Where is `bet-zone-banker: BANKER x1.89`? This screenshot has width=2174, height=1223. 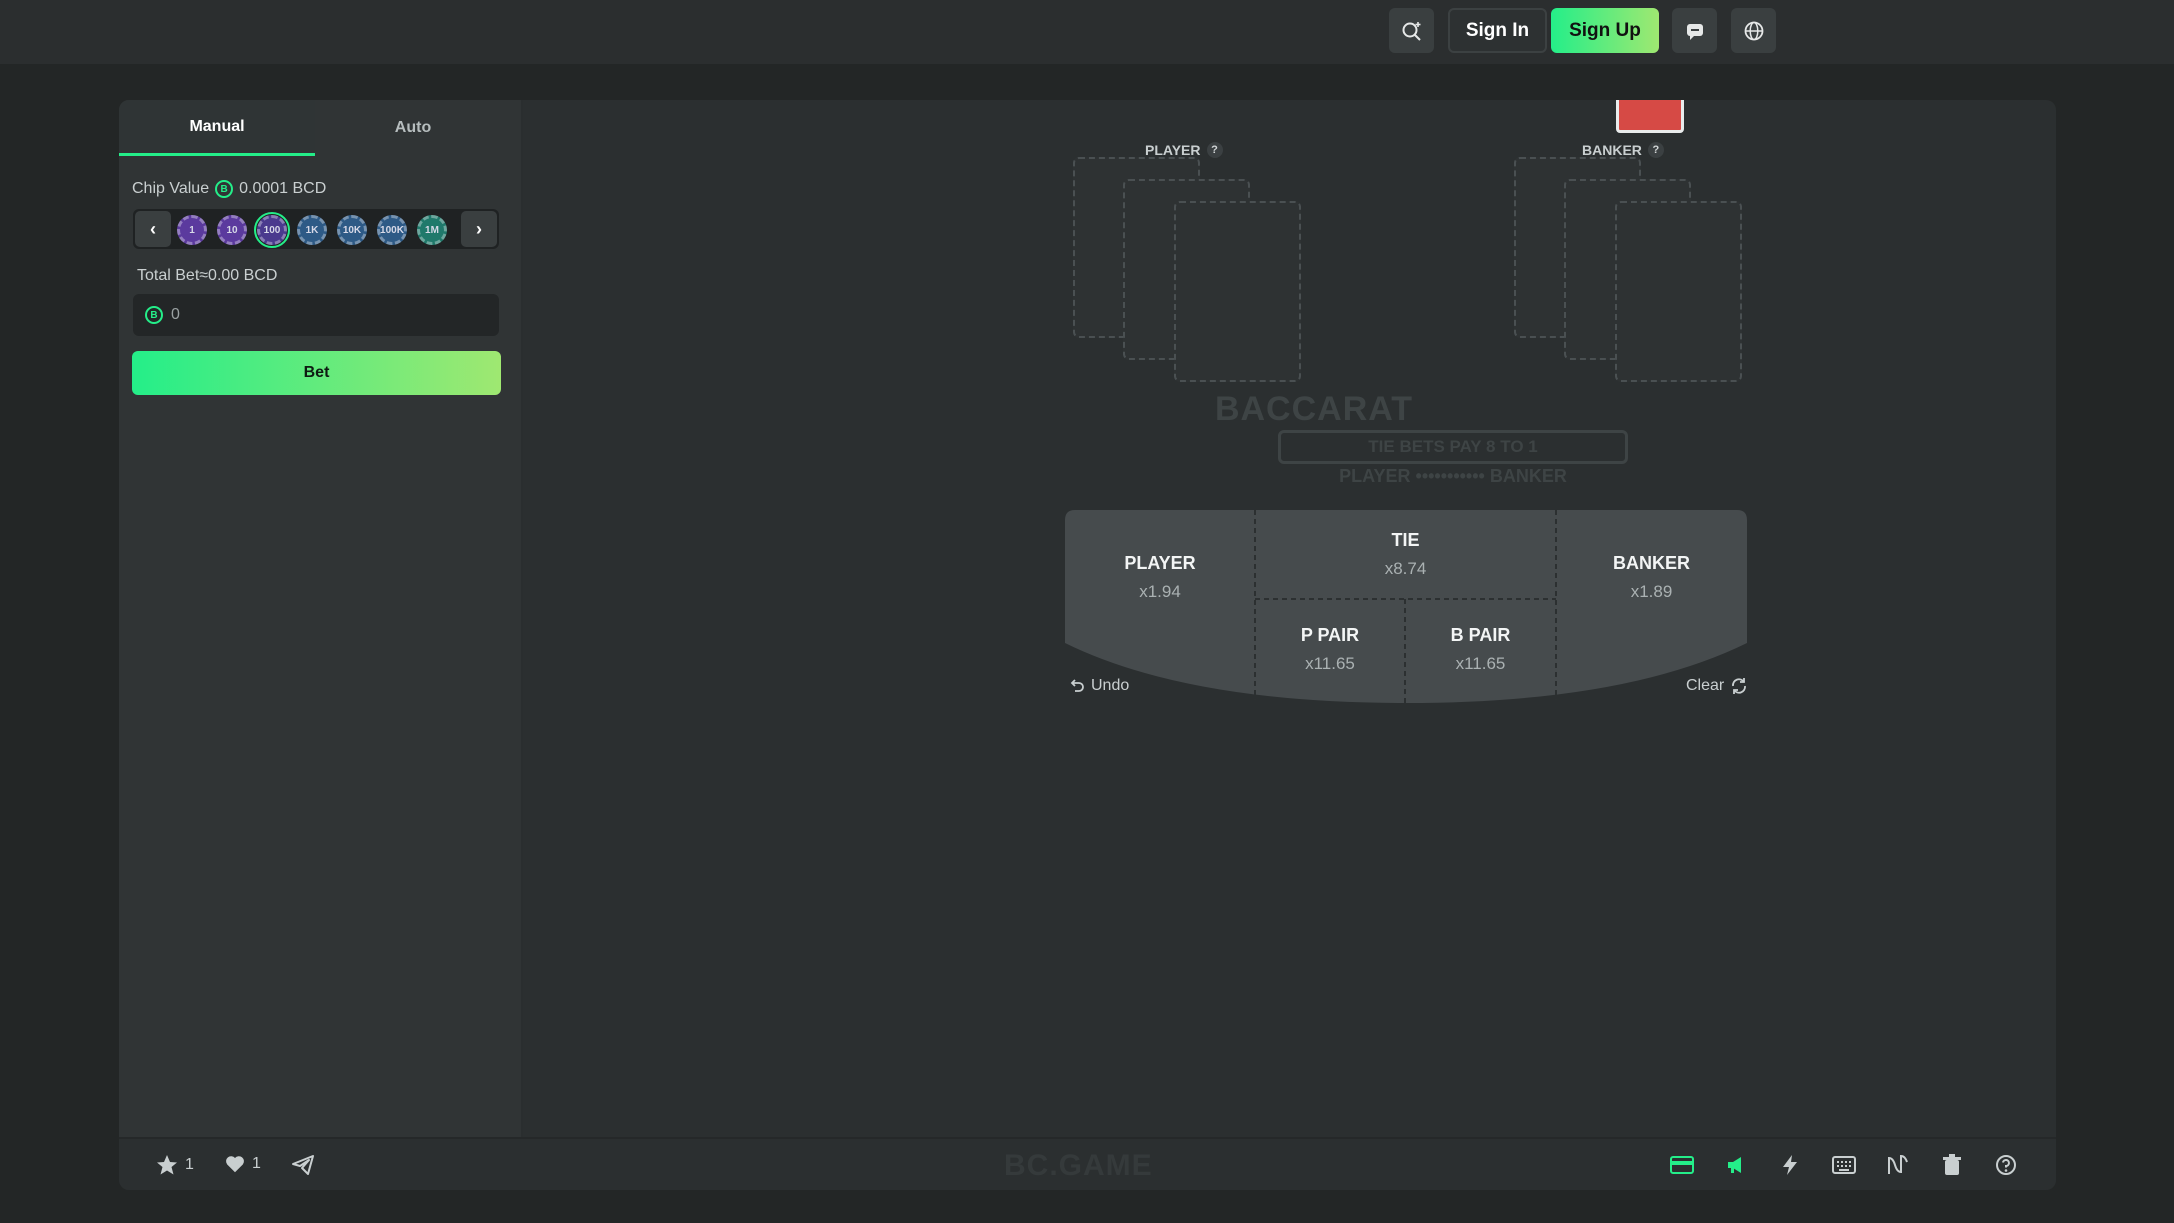 bet-zone-banker: BANKER x1.89 is located at coordinates (1651, 577).